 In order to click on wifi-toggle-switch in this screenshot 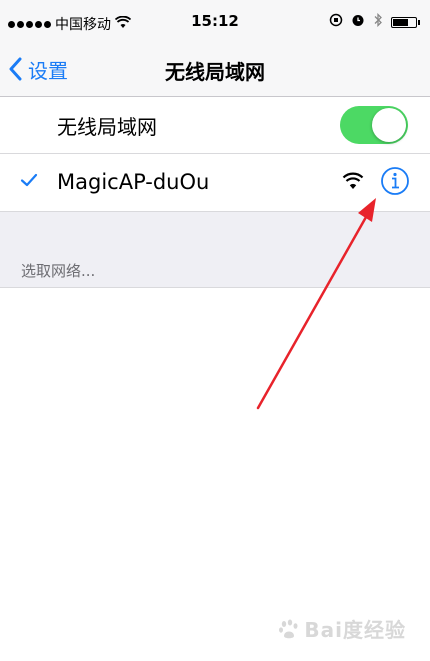, I will do `click(374, 125)`.